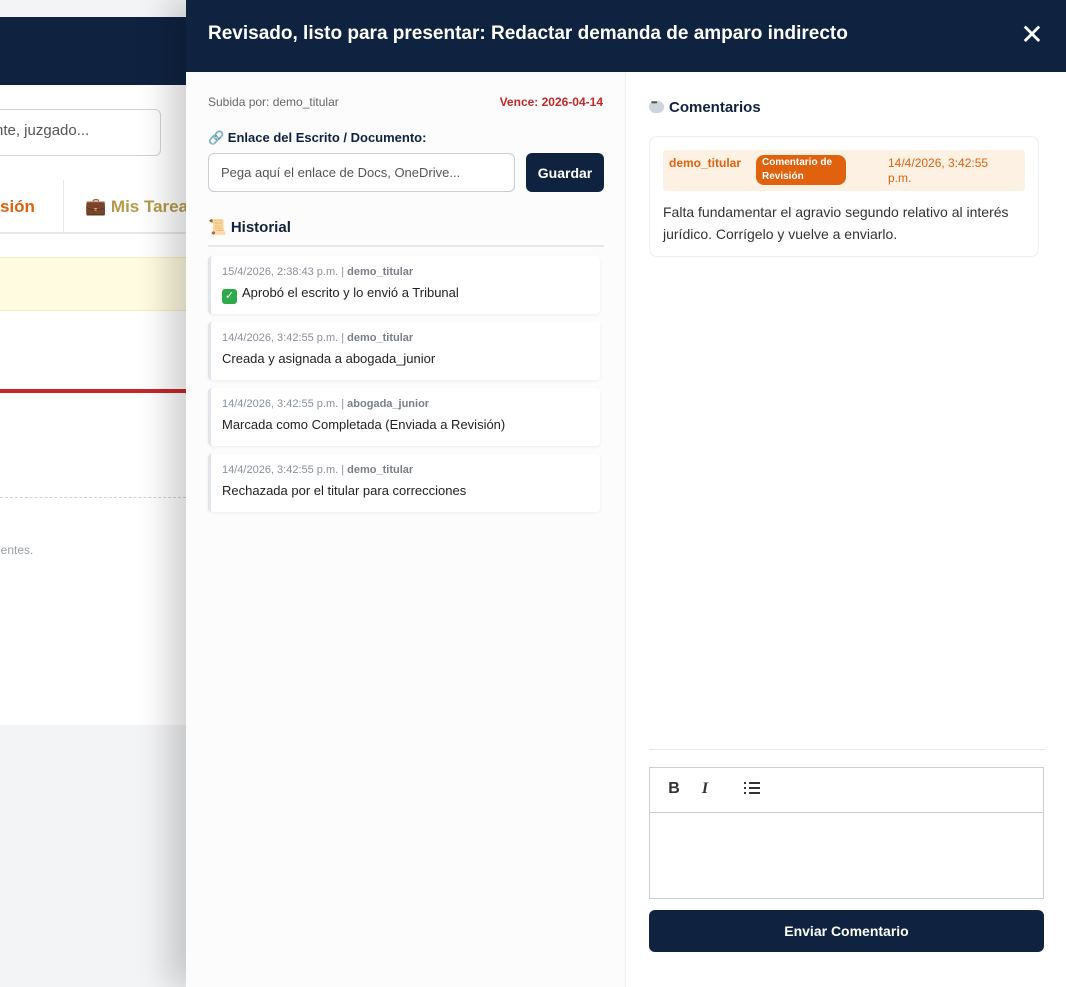 The width and height of the screenshot is (1066, 987). I want to click on save-link-button: Guardar, so click(565, 172).